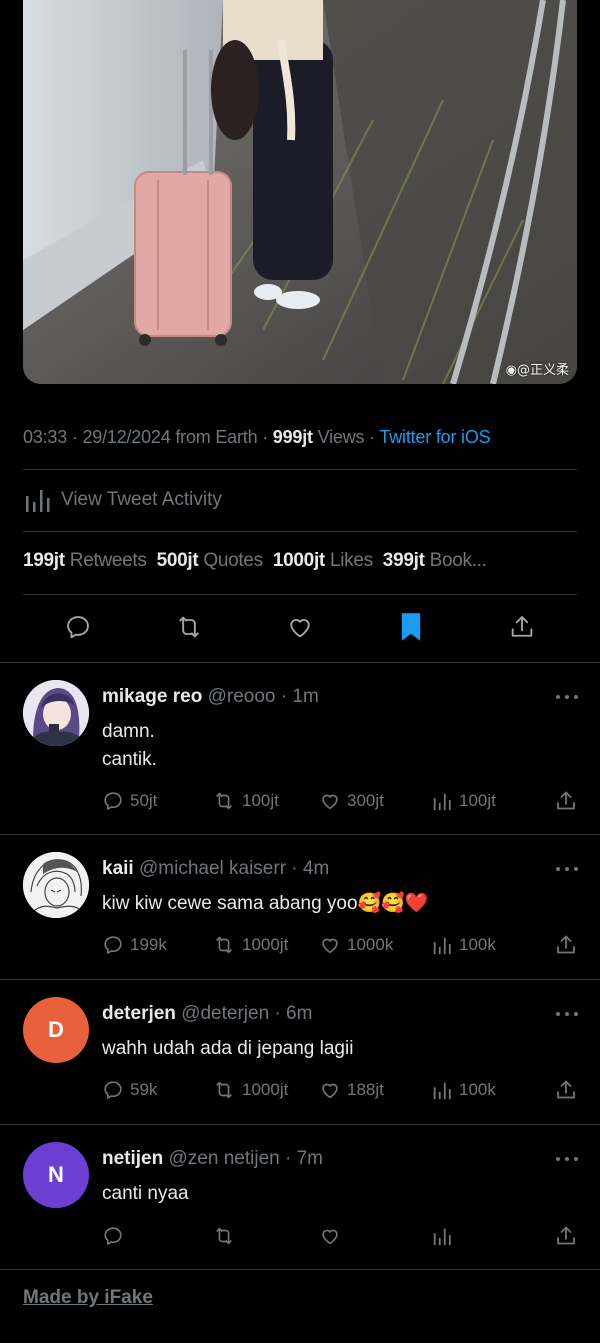 This screenshot has width=600, height=1343. What do you see at coordinates (224, 1158) in the screenshot?
I see `reply-handle: @zen netijen` at bounding box center [224, 1158].